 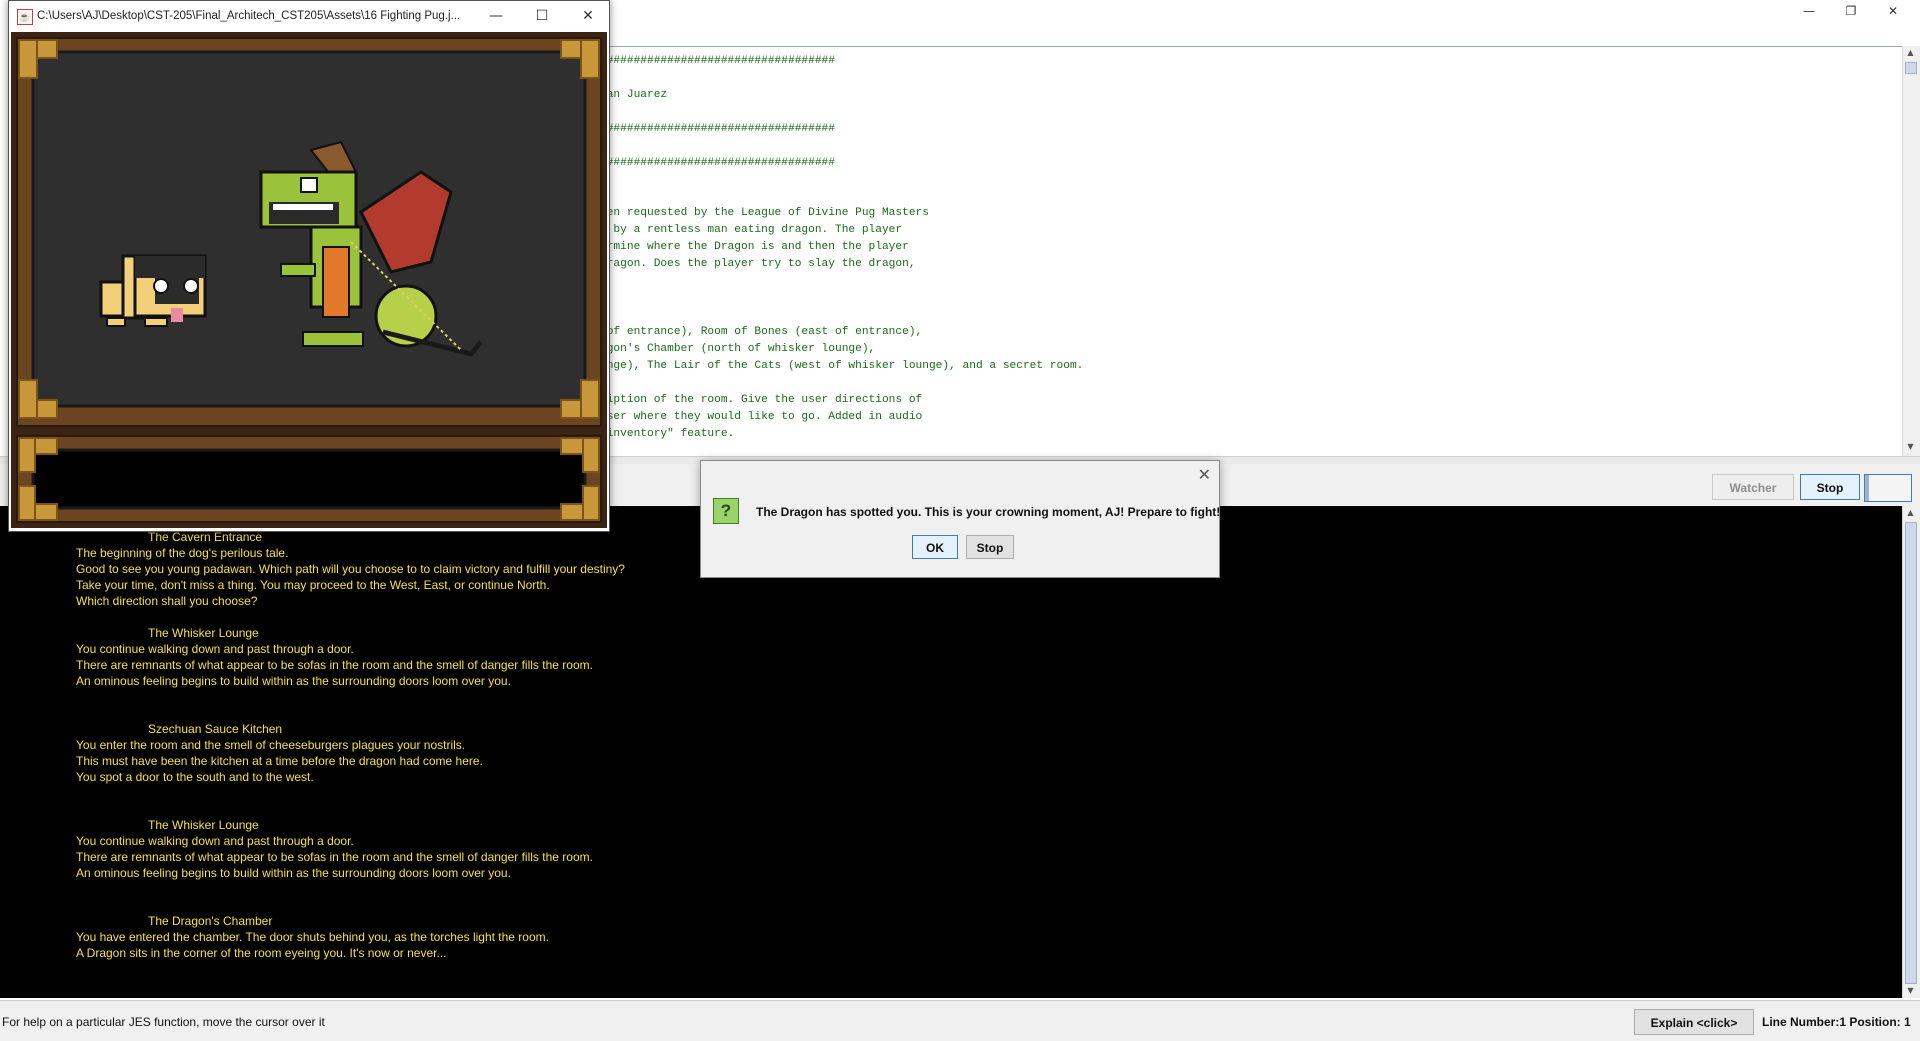 I want to click on cursor-position: Line Number:1 Position: 1, so click(x=1836, y=1022).